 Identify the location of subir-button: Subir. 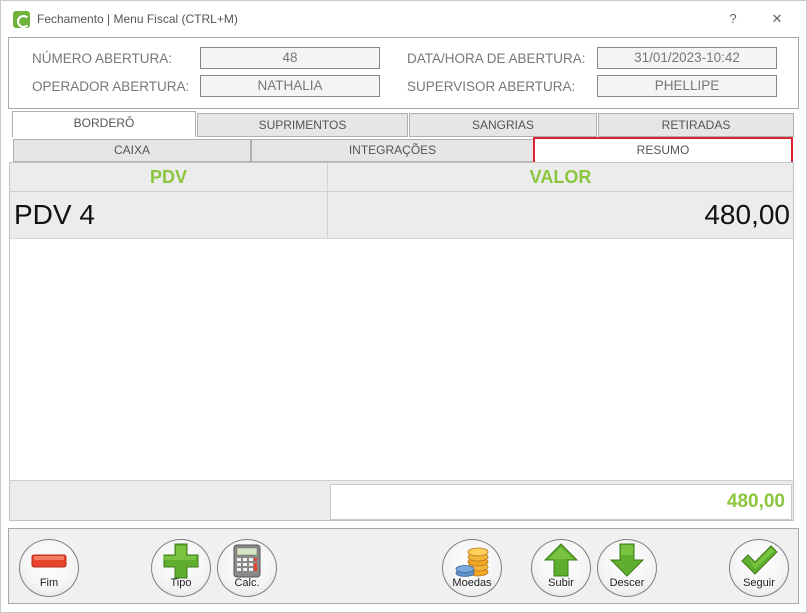
(561, 568).